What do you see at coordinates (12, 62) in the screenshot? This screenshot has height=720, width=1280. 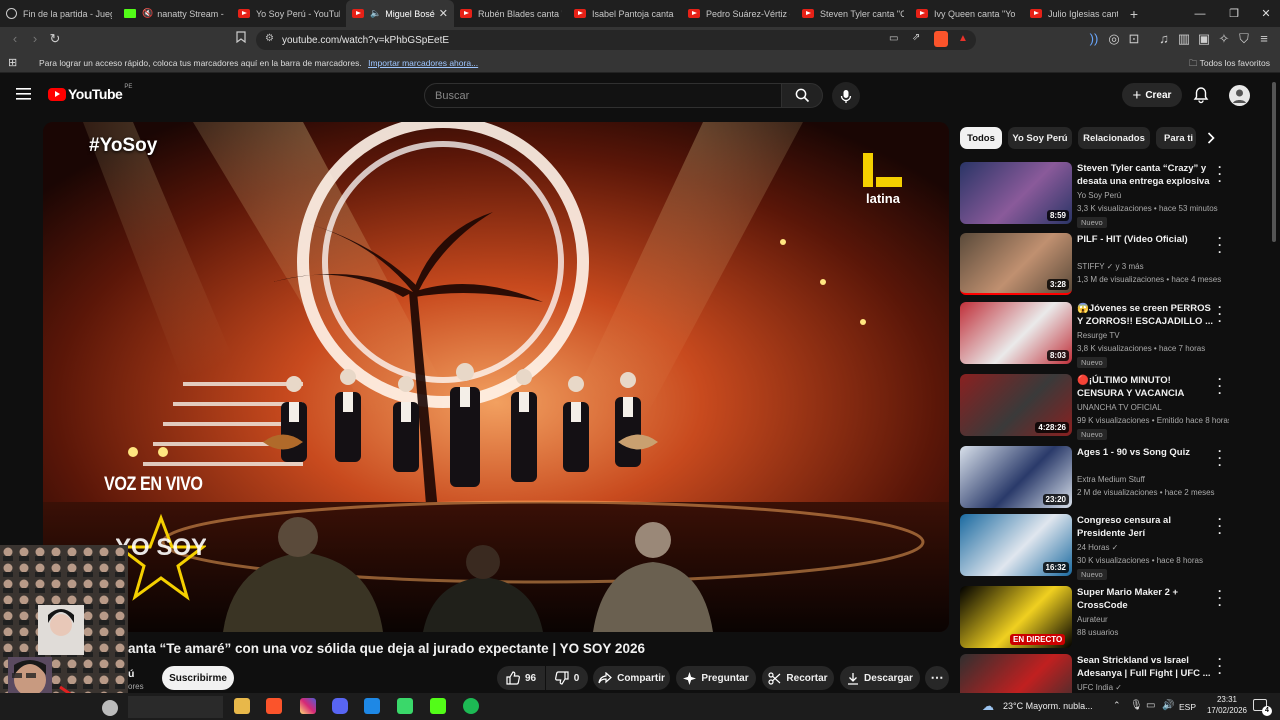 I see `apps-grid-icon: ⊞` at bounding box center [12, 62].